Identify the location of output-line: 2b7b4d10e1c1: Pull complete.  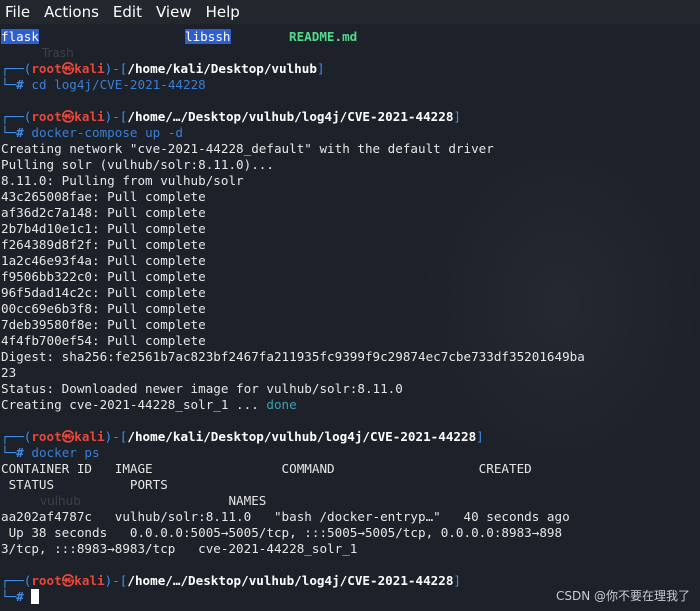
(103, 228).